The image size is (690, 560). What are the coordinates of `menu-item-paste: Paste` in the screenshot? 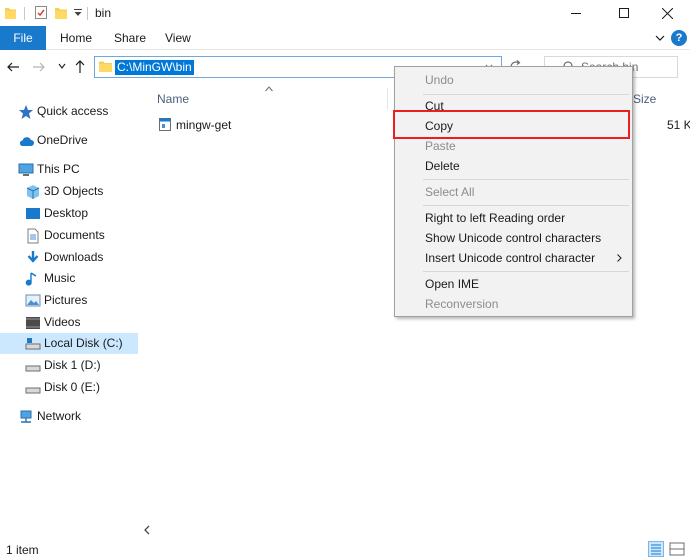 It's located at (514, 146).